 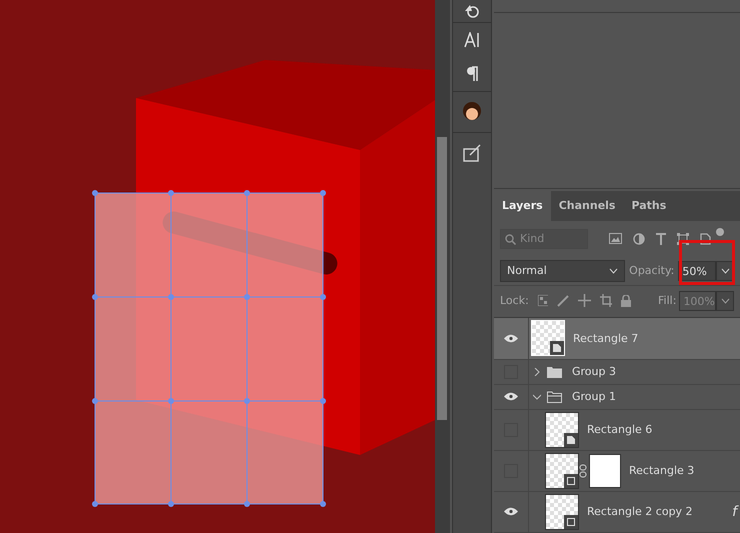 What do you see at coordinates (514, 300) in the screenshot?
I see `lock-label: Lock:` at bounding box center [514, 300].